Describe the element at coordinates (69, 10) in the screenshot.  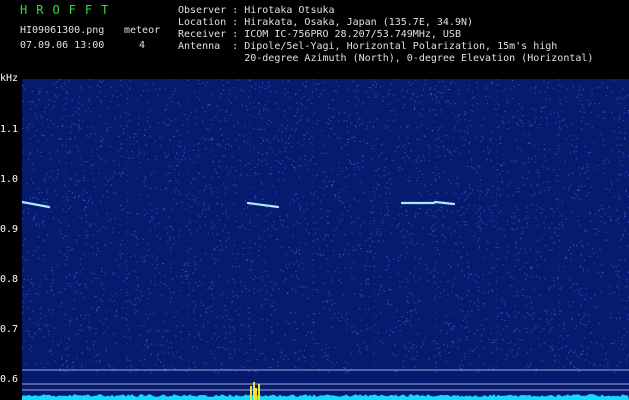
I see `brand-title: HROFFT` at that location.